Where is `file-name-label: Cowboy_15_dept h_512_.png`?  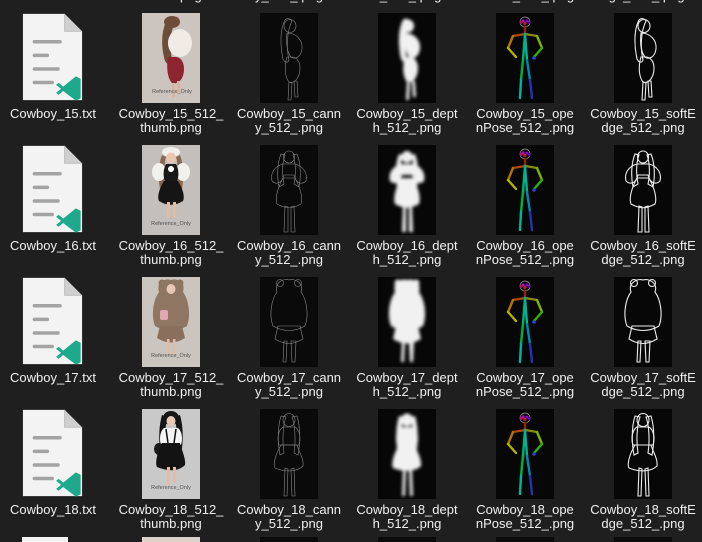
file-name-label: Cowboy_15_dept h_512_.png is located at coordinates (406, 121).